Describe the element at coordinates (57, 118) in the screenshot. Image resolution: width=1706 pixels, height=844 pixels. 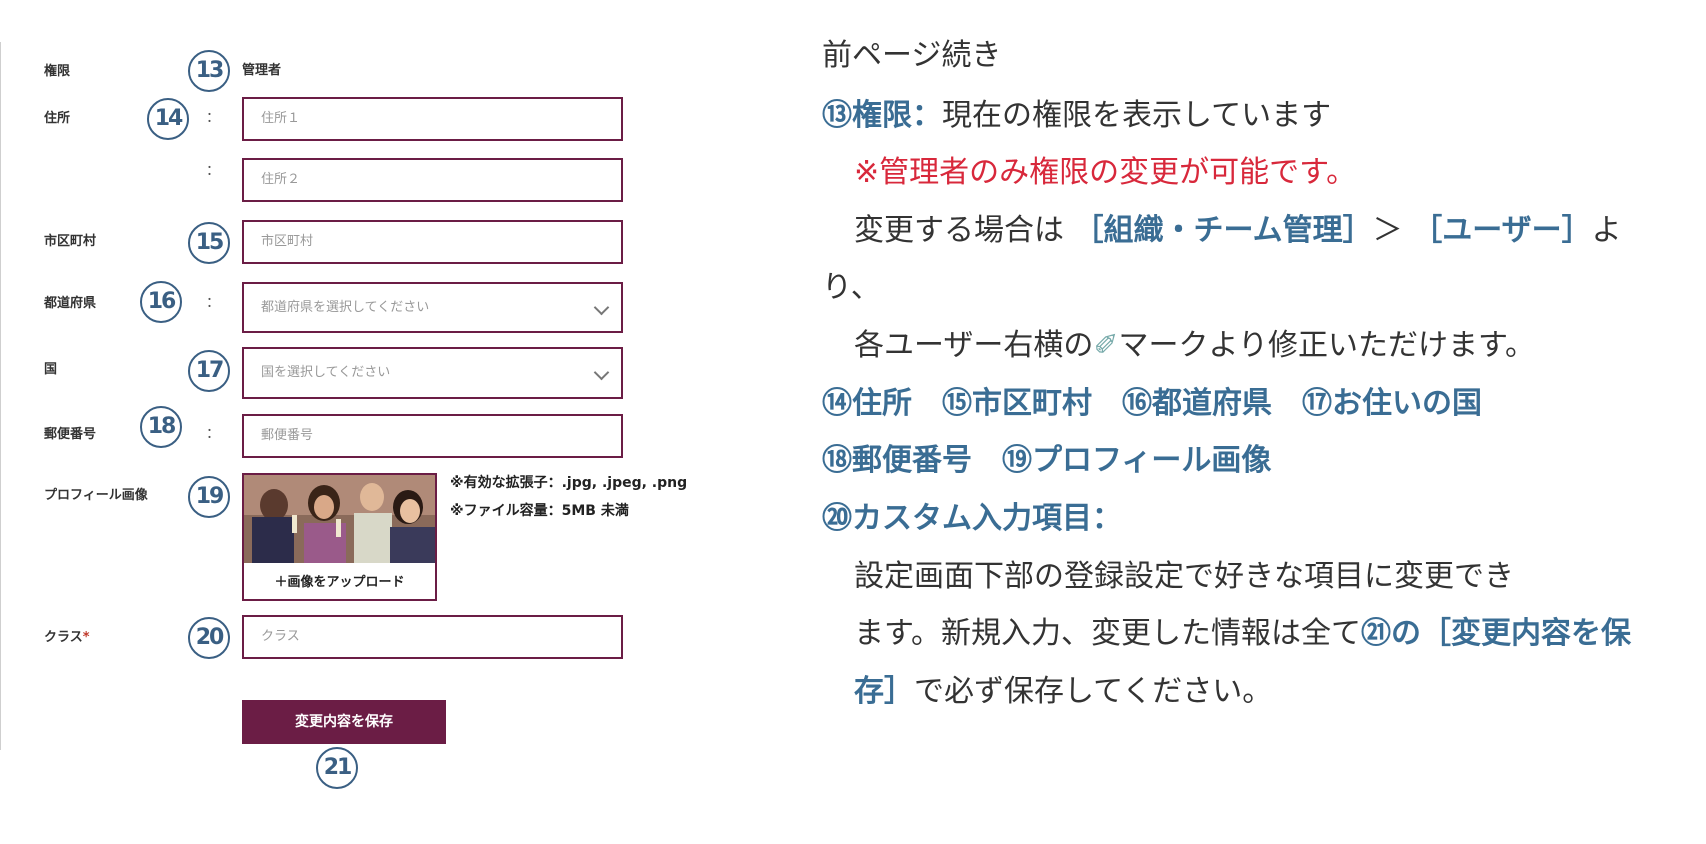
I see `address-label: 住所` at that location.